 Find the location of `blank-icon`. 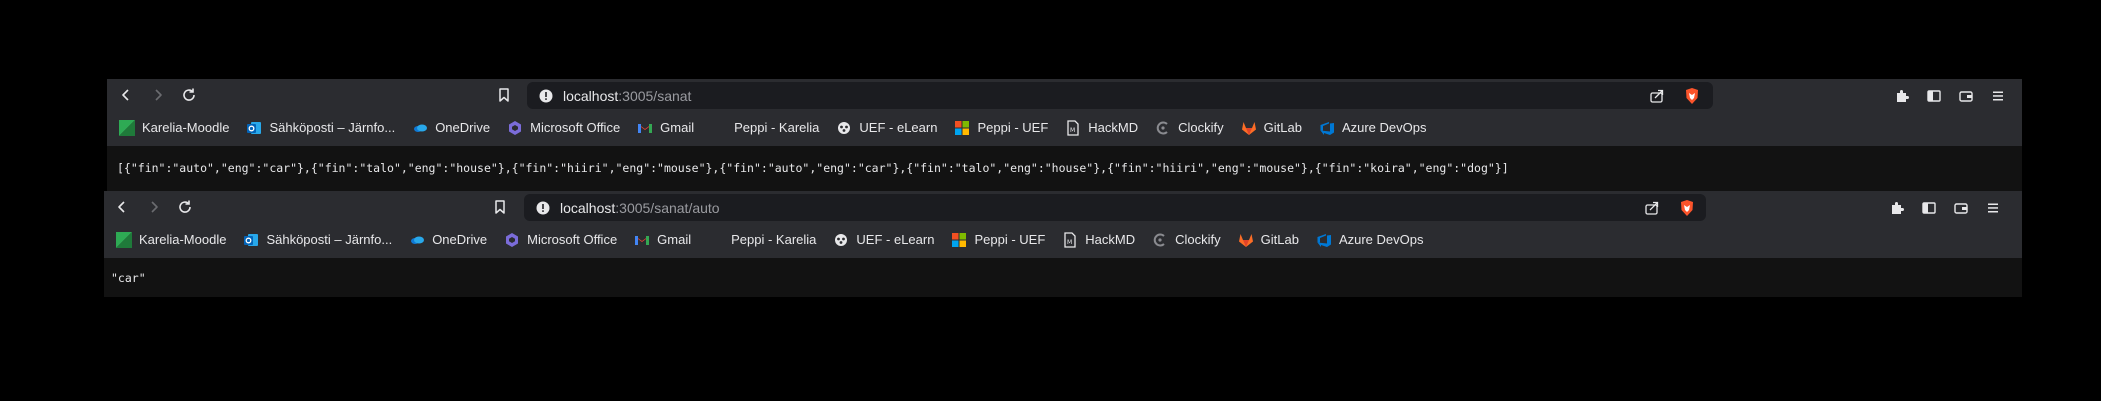

blank-icon is located at coordinates (719, 128).